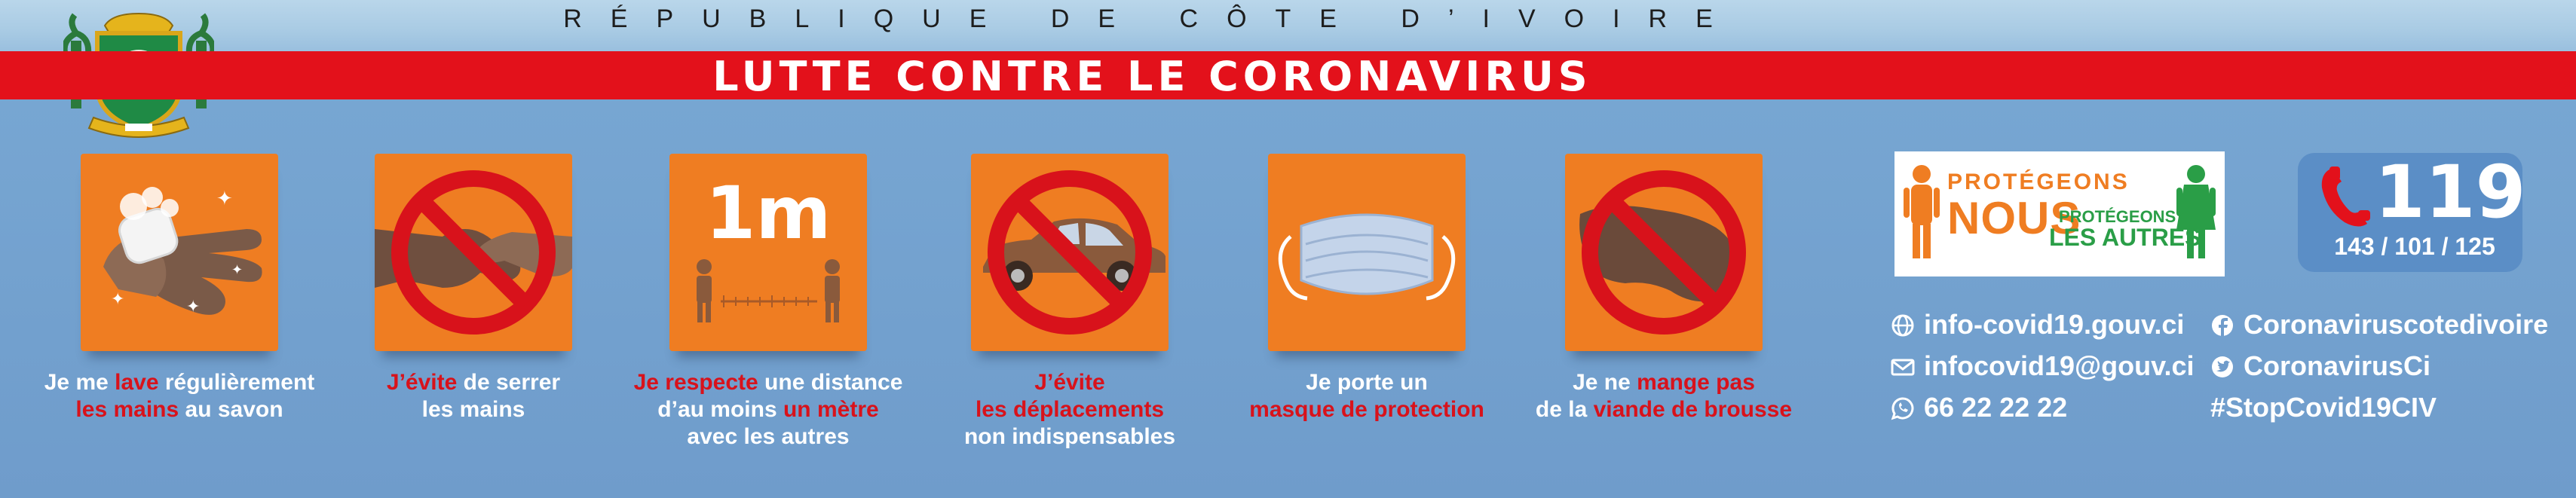 Image resolution: width=2576 pixels, height=498 pixels. I want to click on caption-mask: Je porte un masque de protection, so click(1366, 396).